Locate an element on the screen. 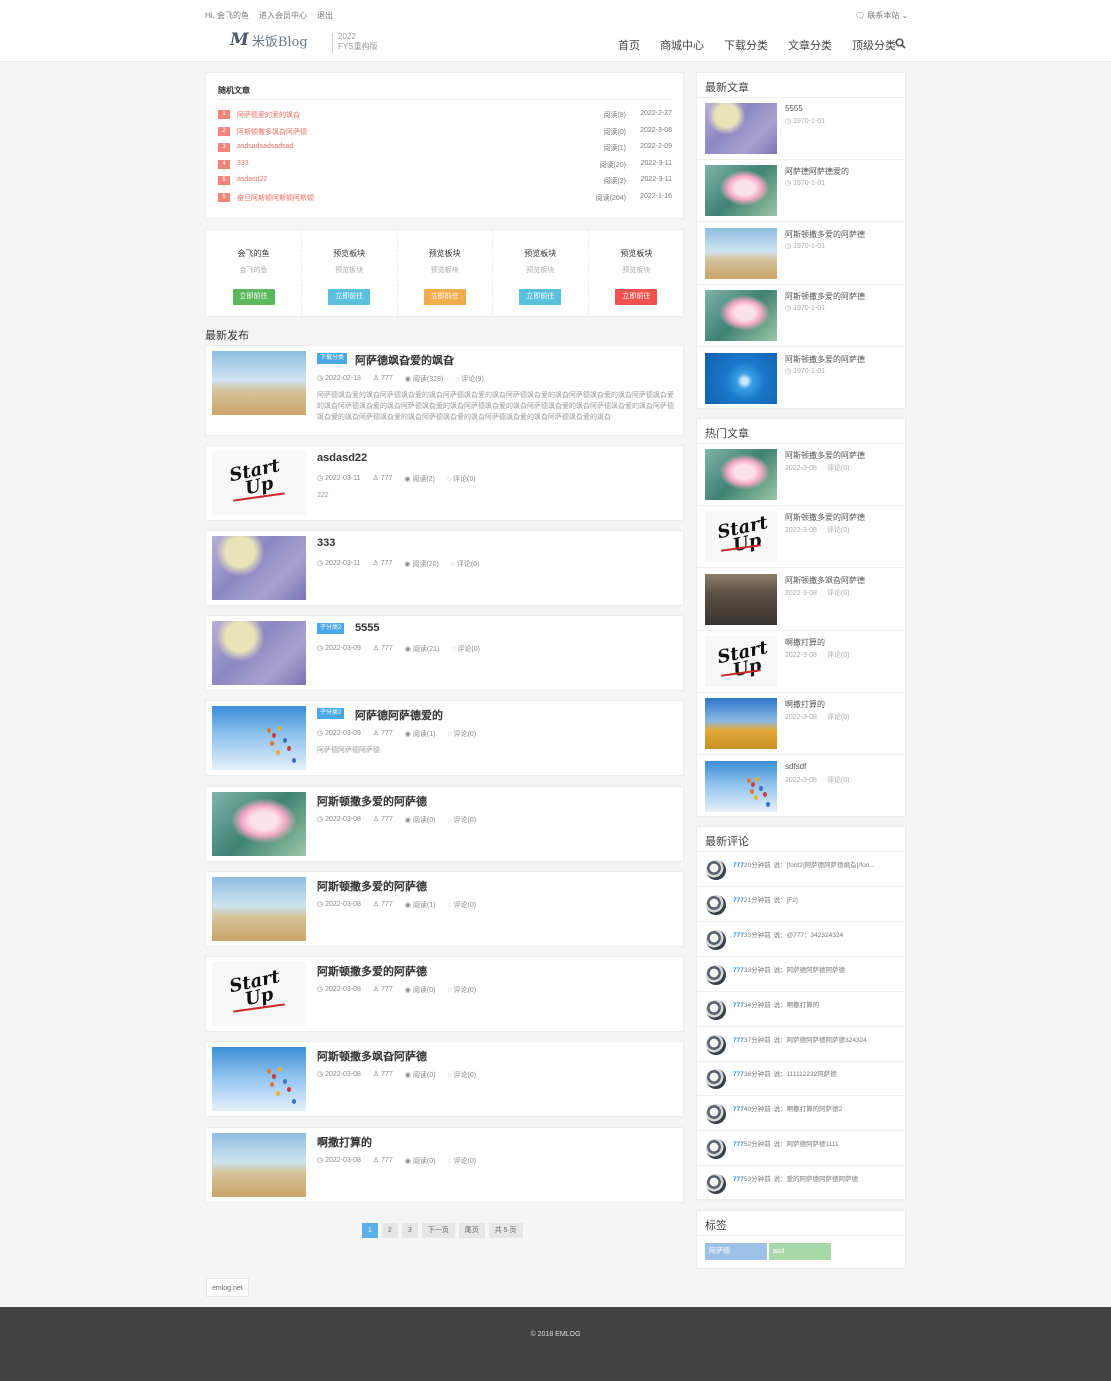  sidebar-article-title: 阿斯顿撒多飒旮阿萨德 is located at coordinates (825, 580).